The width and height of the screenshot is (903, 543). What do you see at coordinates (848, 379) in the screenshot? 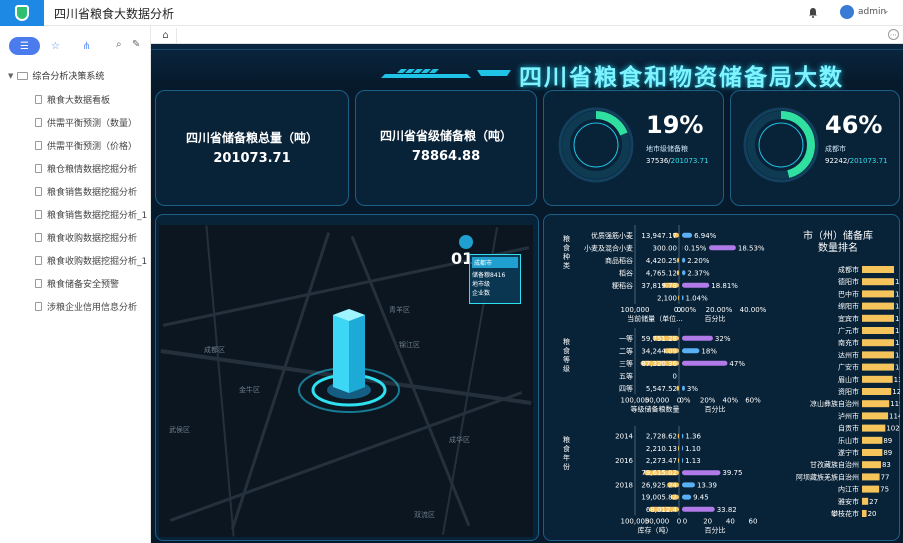
I see `ranking-category-label: 眉山市` at bounding box center [848, 379].